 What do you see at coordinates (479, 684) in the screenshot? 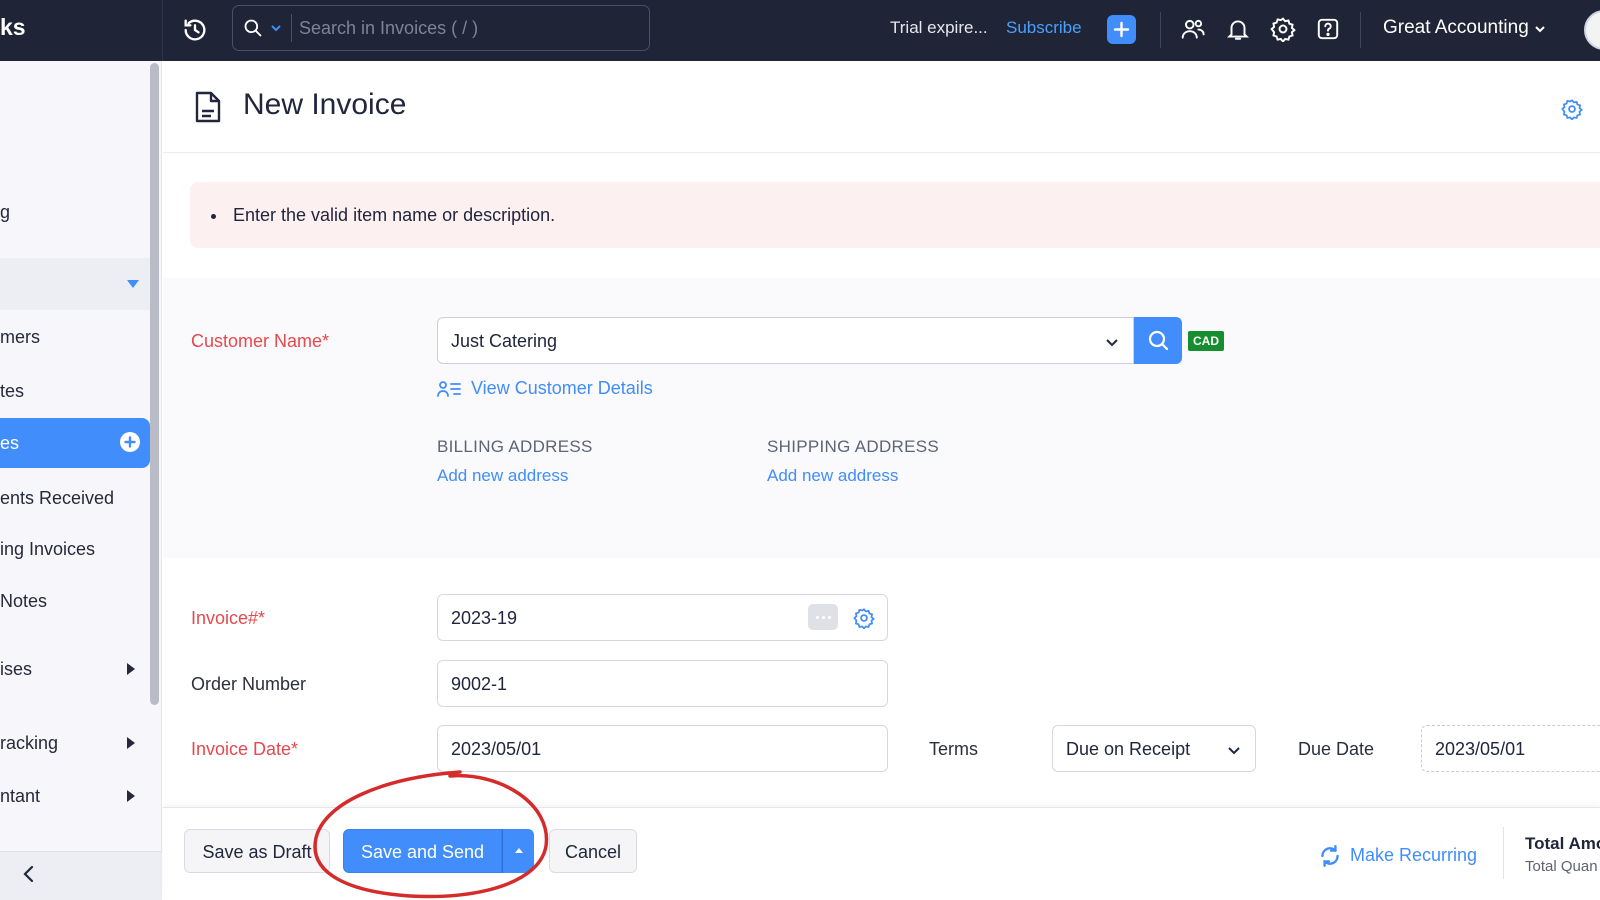
I see `order-number-value: 9002-1` at bounding box center [479, 684].